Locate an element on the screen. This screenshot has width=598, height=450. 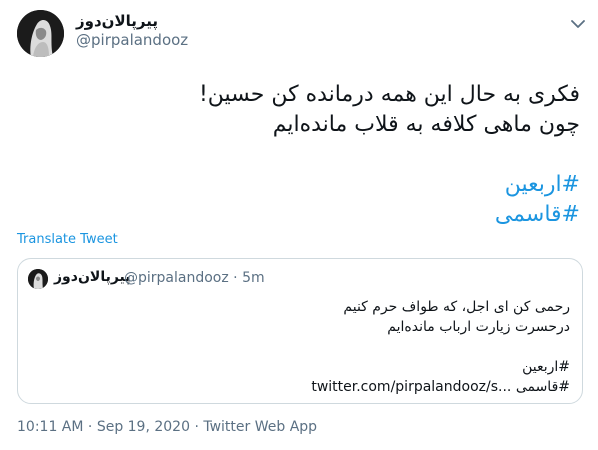
tweet-line: فکری به حال این همه درمانده کن حسین! is located at coordinates (389, 94).